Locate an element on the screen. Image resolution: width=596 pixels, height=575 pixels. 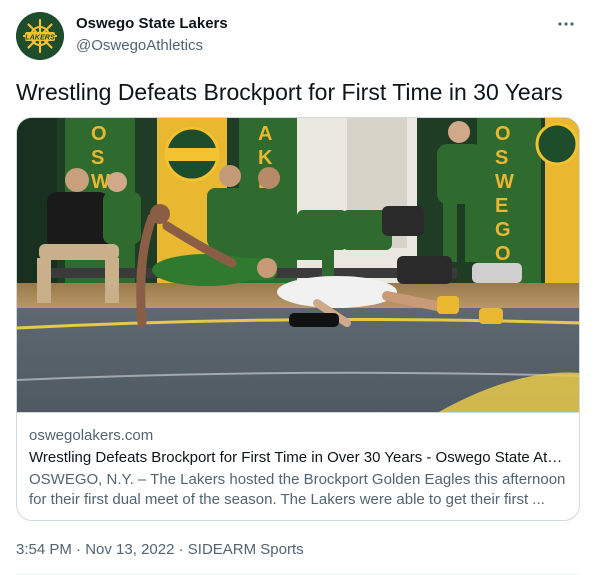
lakers-logo-icon: LAKERS is located at coordinates (40, 36).